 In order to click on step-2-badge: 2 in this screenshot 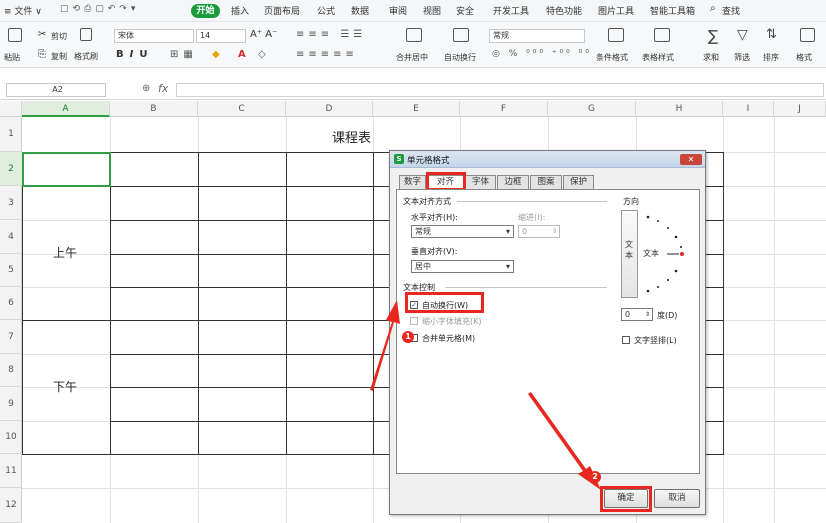, I will do `click(595, 477)`.